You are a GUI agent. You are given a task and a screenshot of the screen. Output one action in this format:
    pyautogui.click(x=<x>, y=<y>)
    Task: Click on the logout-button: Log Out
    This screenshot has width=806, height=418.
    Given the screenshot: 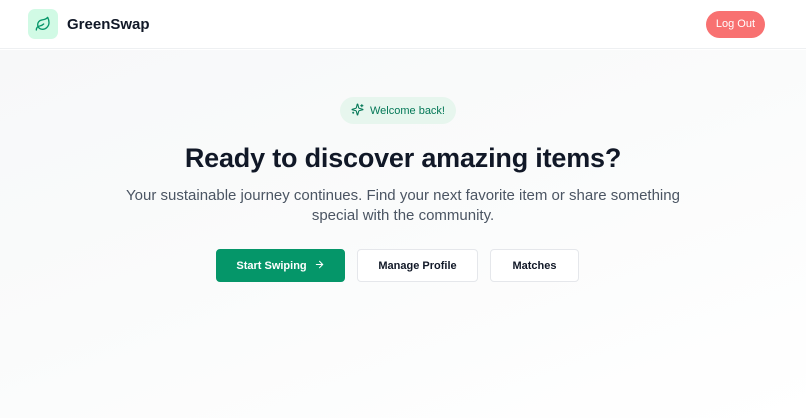 What is the action you would take?
    pyautogui.click(x=735, y=24)
    